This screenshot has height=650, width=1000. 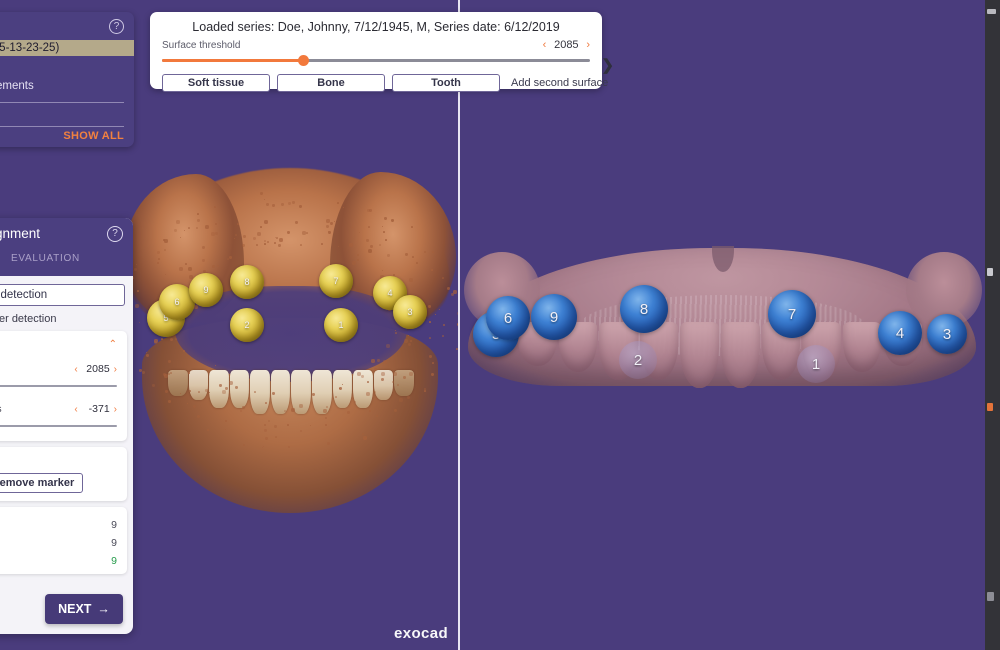 I want to click on slider-fill, so click(x=233, y=60).